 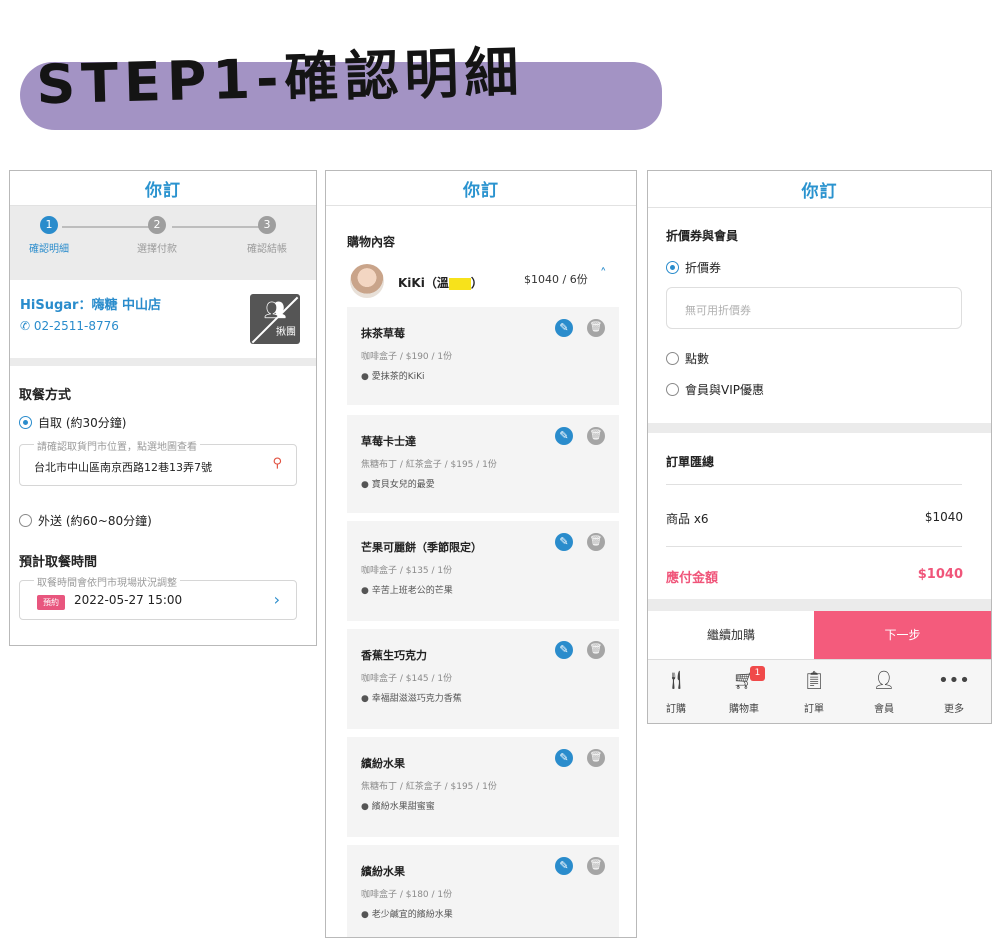 I want to click on bottom-tab-bar: 🍴︎ 訂購 🛒︎ 1 購物車 📋︎ 訂單 👤︎ 會員 ••• 更多, so click(x=819, y=691).